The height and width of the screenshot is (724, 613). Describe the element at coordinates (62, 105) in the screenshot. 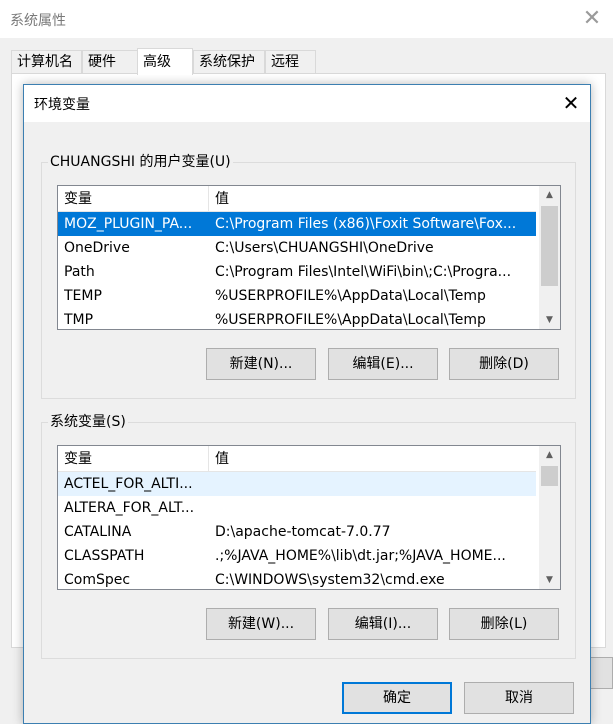

I see `dialog-title: 环境变量` at that location.